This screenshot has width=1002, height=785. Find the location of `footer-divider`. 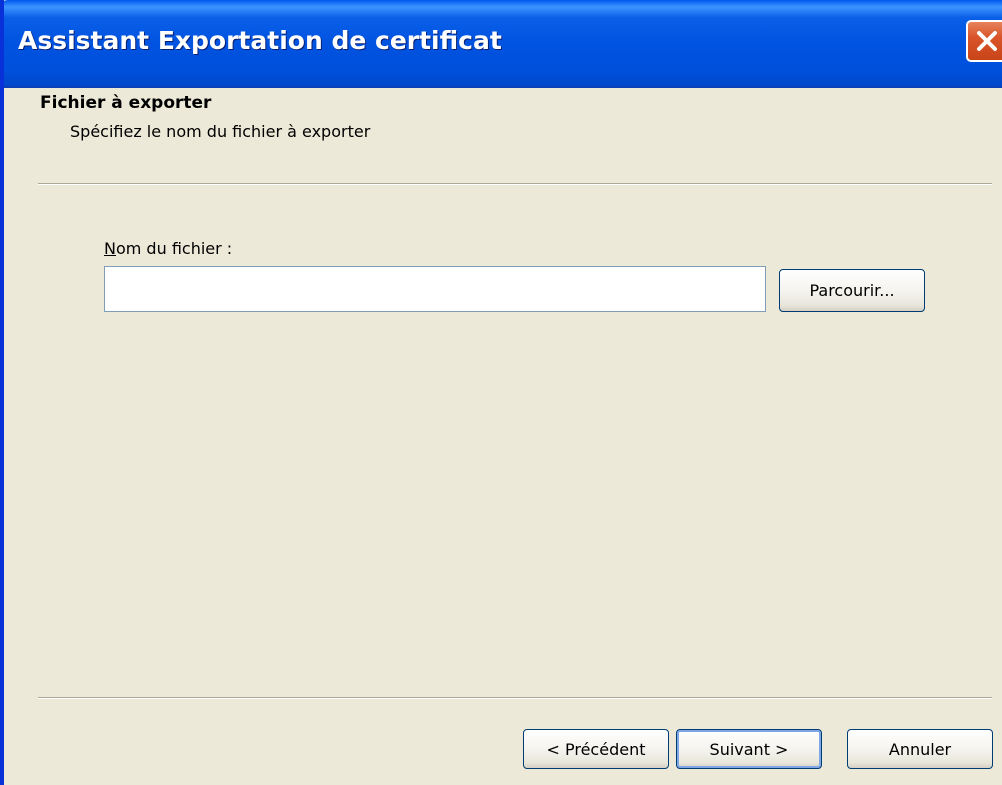

footer-divider is located at coordinates (515, 698).